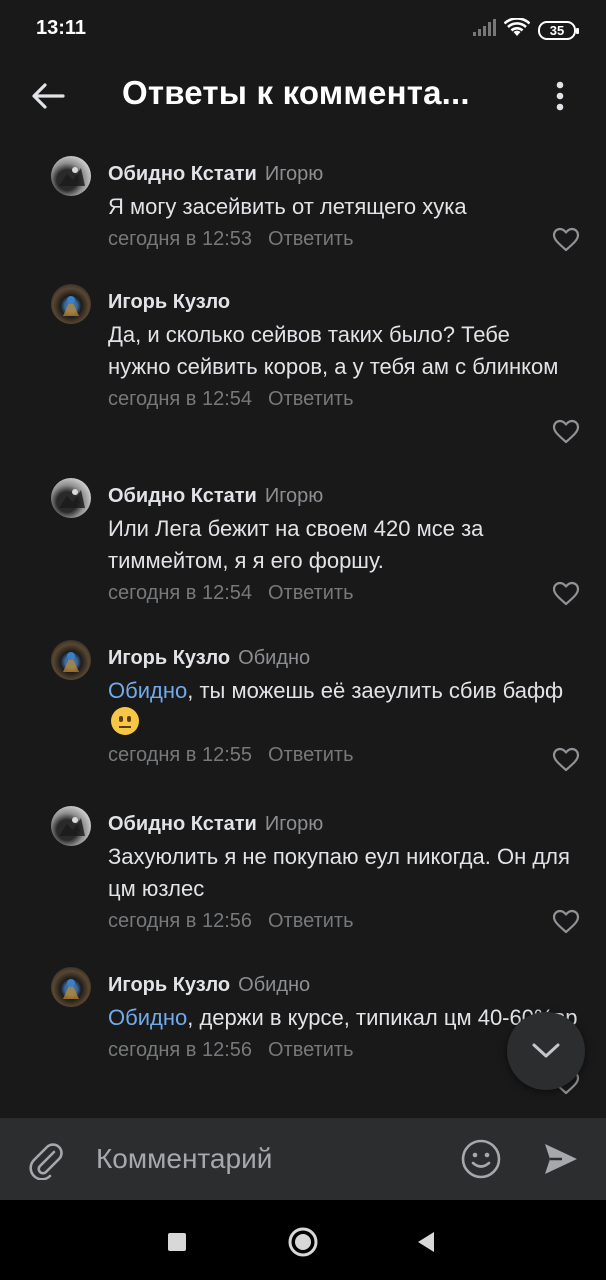 The image size is (606, 1280). I want to click on comment-time: сегодня в 12:53, so click(180, 239).